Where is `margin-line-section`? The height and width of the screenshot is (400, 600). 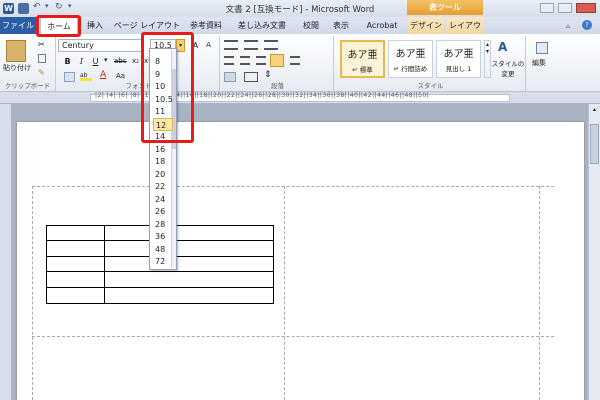 margin-line-section is located at coordinates (293, 336).